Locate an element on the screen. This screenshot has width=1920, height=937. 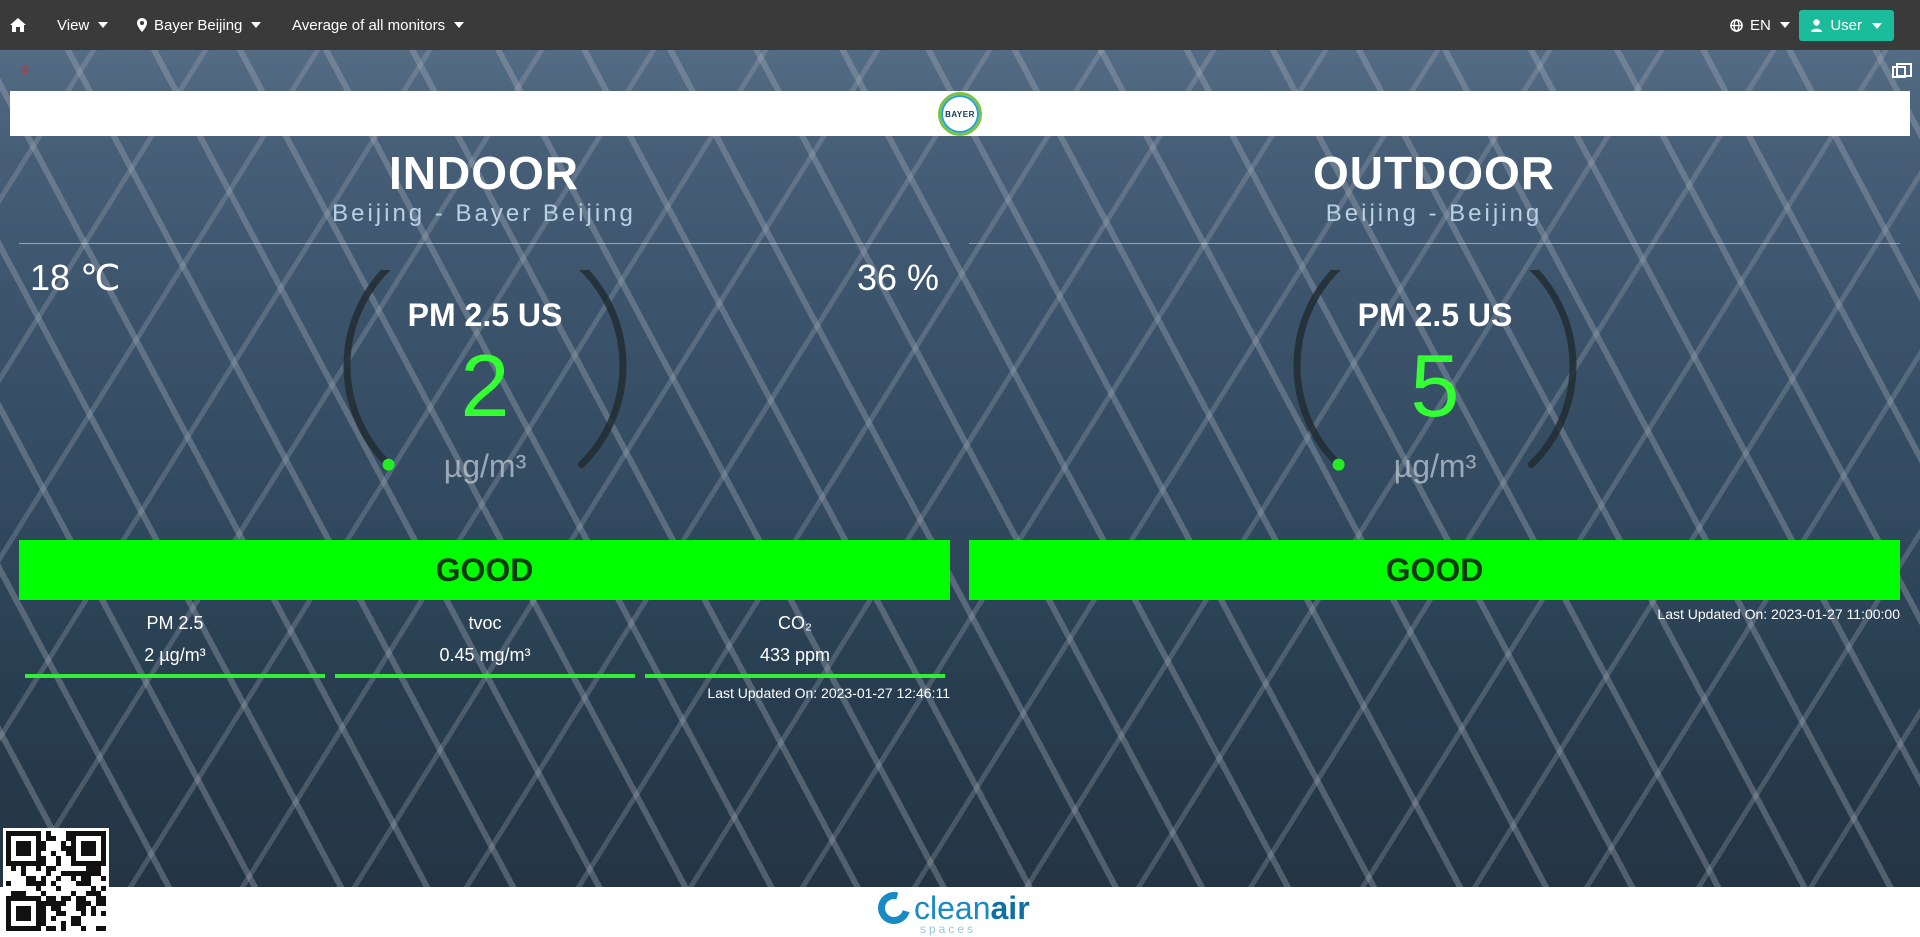
globe-icon is located at coordinates (1736, 25).